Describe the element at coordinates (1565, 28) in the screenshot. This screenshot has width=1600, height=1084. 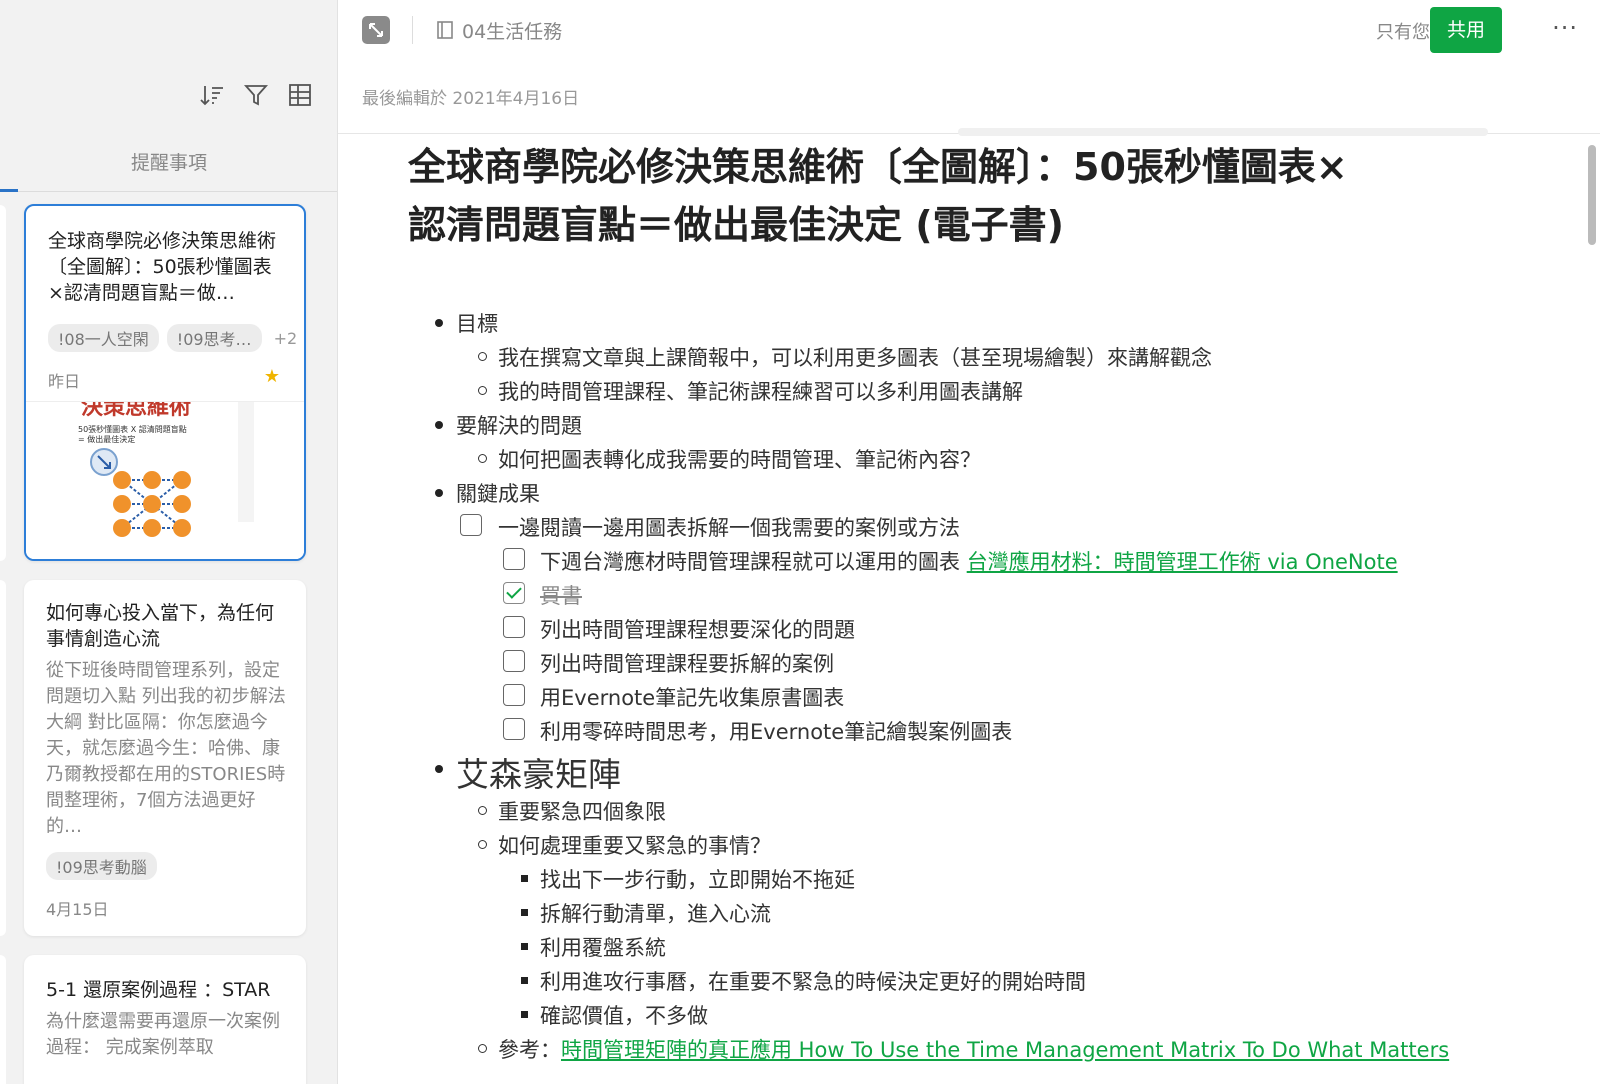
I see `more-options-icon: ···` at that location.